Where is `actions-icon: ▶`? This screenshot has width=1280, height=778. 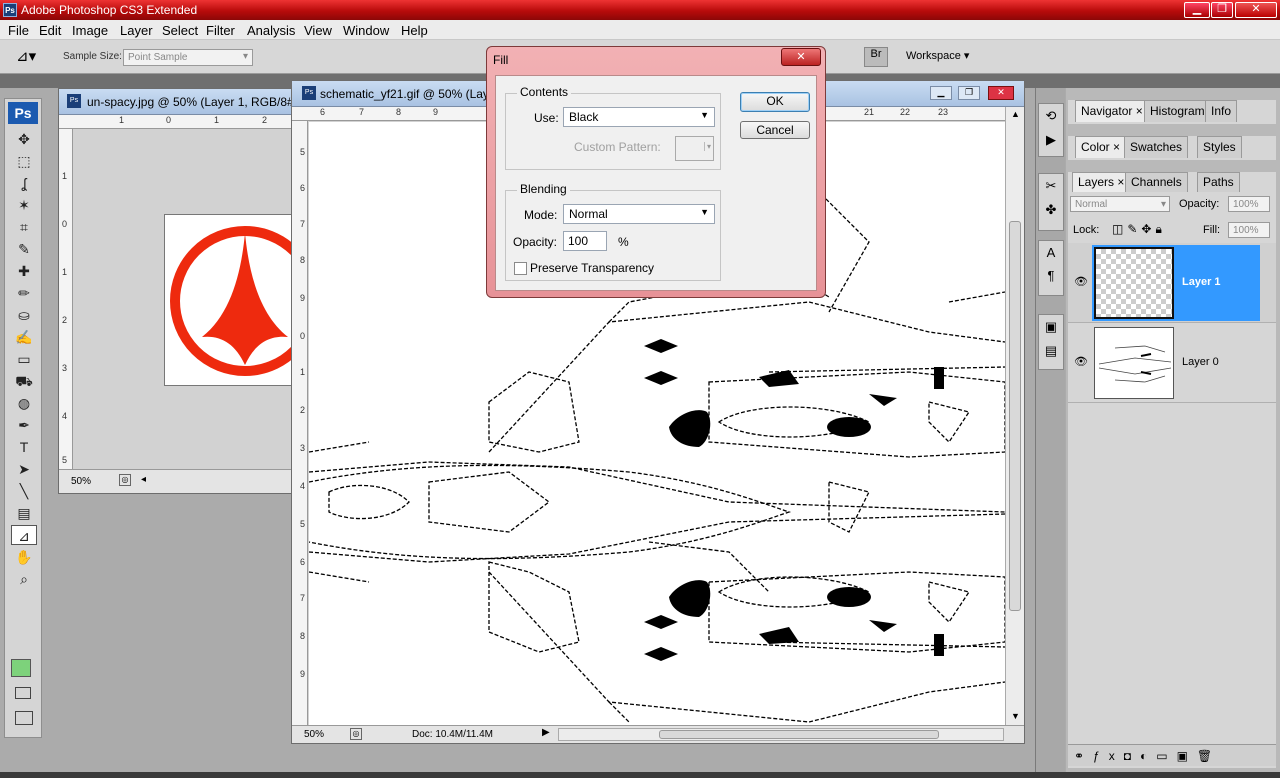
actions-icon: ▶ is located at coordinates (1051, 140).